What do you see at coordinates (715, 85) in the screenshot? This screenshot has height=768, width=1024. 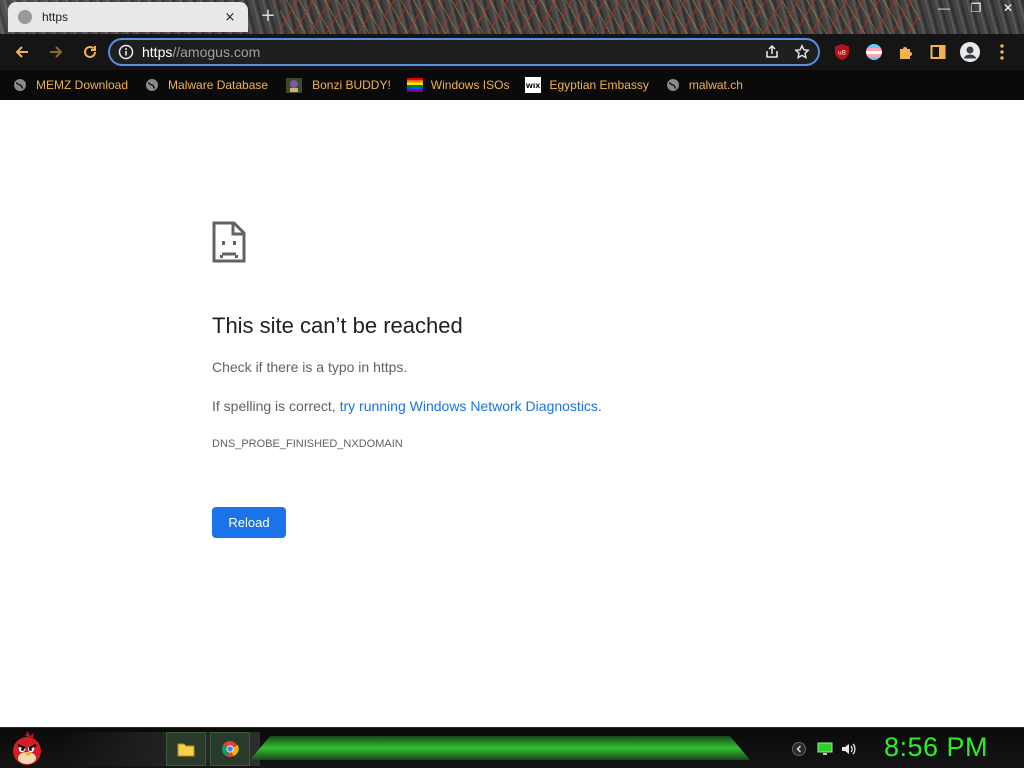 I see `bookmark-label: malwat.ch` at bounding box center [715, 85].